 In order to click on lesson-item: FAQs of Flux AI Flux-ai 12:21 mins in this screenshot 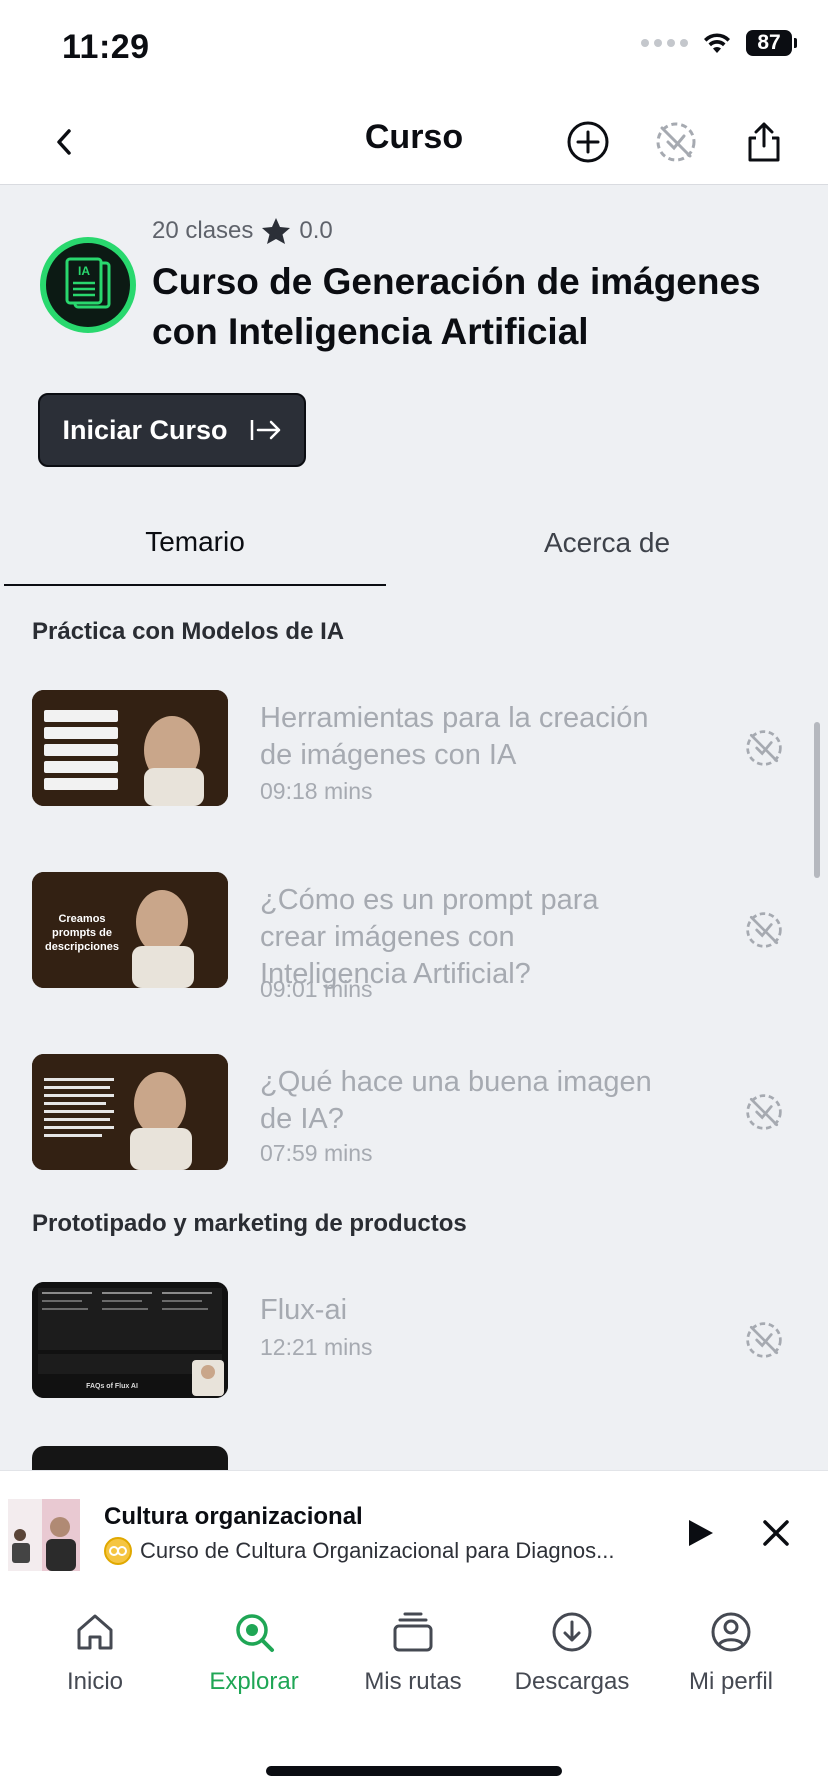, I will do `click(414, 1347)`.